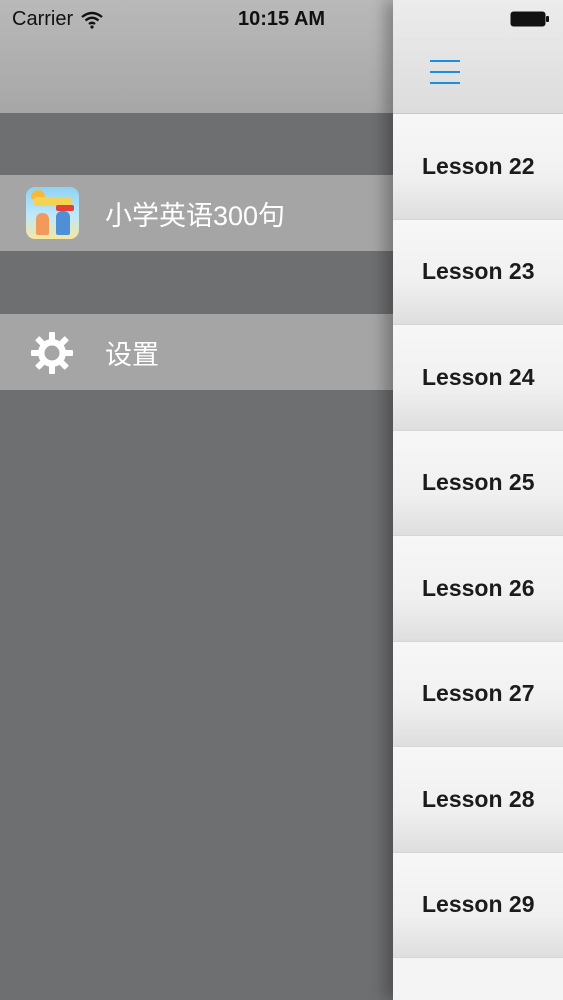 This screenshot has height=1000, width=563. What do you see at coordinates (478, 905) in the screenshot?
I see `lesson-row: Lesson 29` at bounding box center [478, 905].